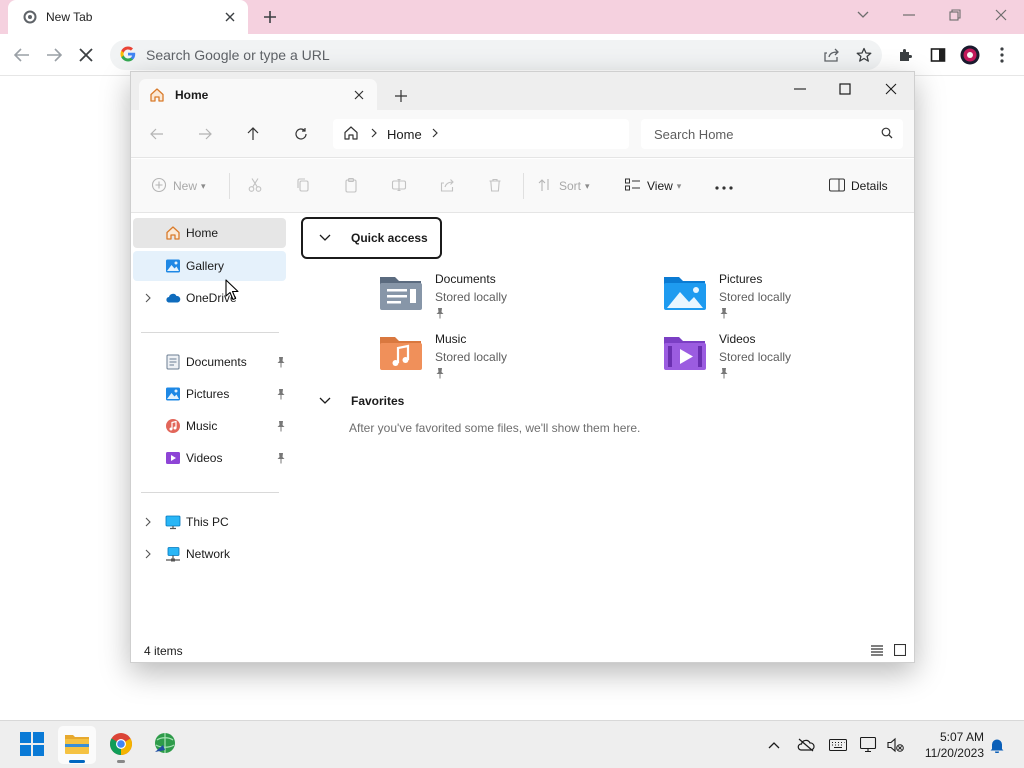 The image size is (1024, 768). I want to click on address-bar: Home, so click(481, 134).